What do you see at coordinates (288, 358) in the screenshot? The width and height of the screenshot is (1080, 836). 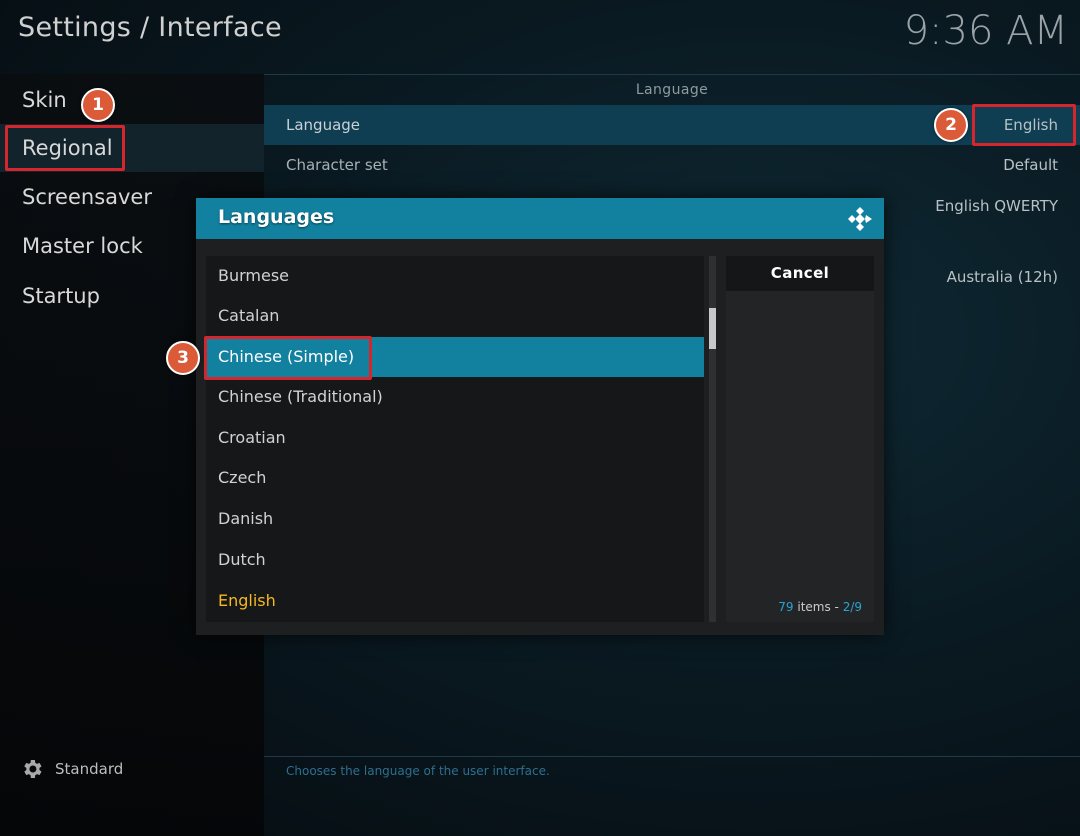 I see `annotation-box-chinese-simple` at bounding box center [288, 358].